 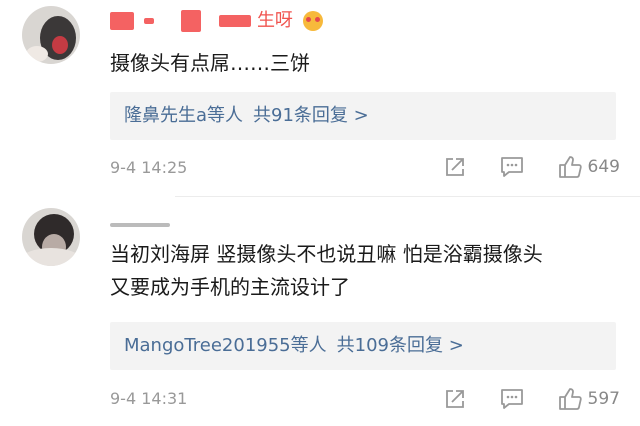 I want to click on like-button: 597, so click(x=589, y=399).